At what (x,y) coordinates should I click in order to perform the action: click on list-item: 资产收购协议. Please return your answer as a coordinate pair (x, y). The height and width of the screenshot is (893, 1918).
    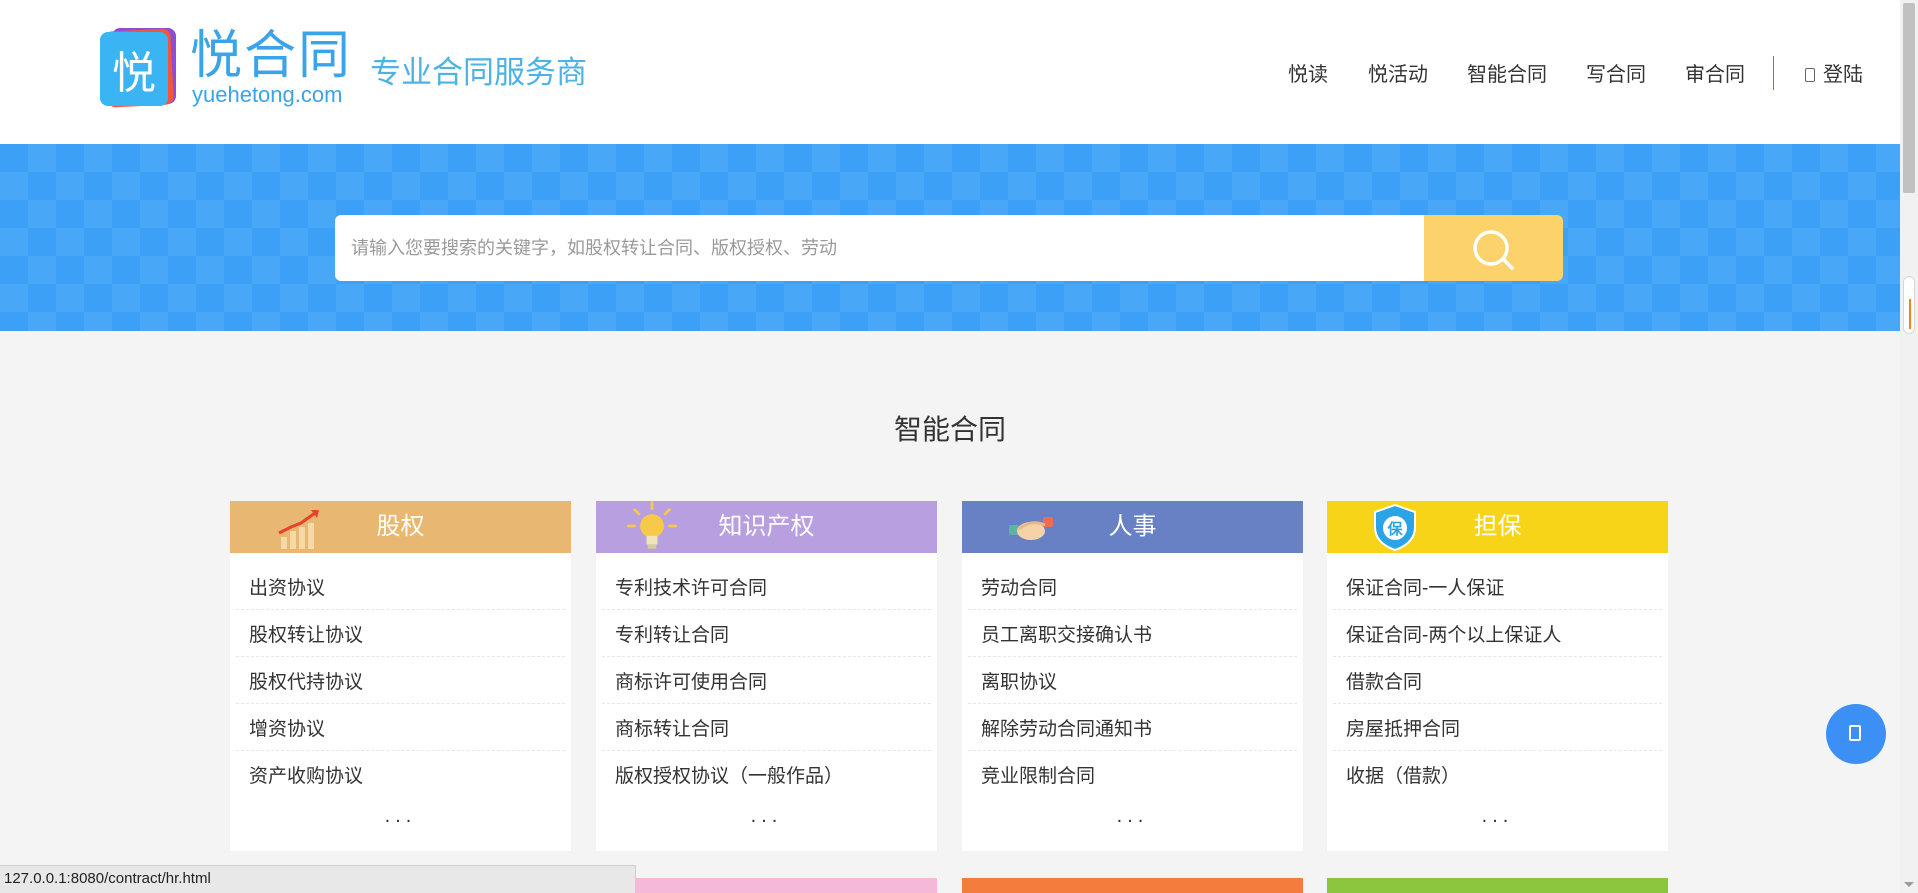
    Looking at the image, I should click on (400, 774).